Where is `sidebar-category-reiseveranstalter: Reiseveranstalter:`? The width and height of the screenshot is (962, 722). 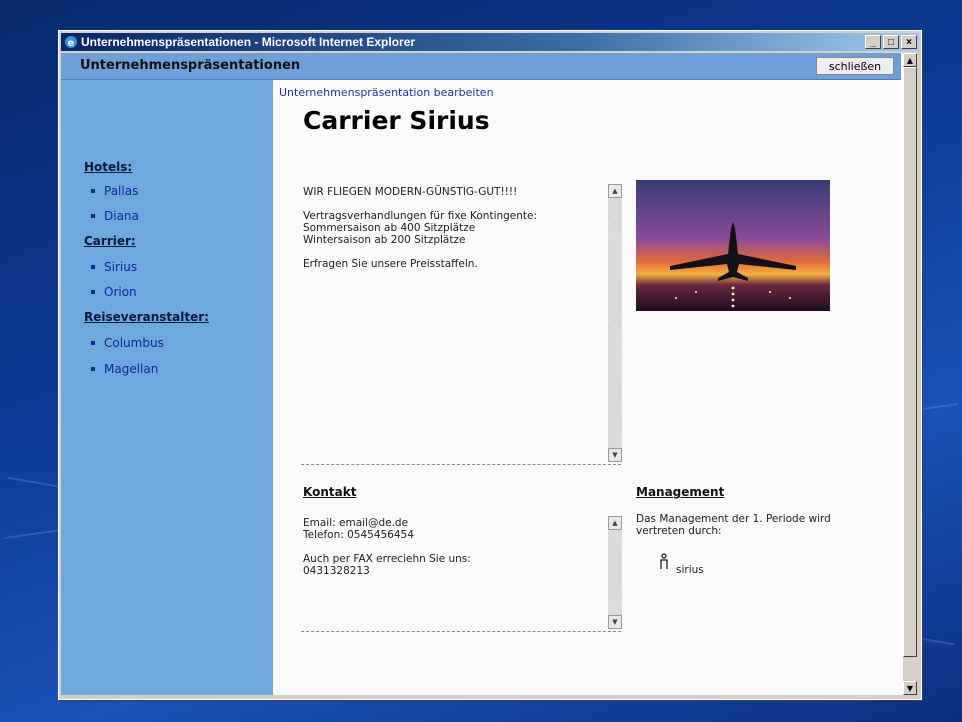 sidebar-category-reiseveranstalter: Reiseveranstalter: is located at coordinates (146, 317).